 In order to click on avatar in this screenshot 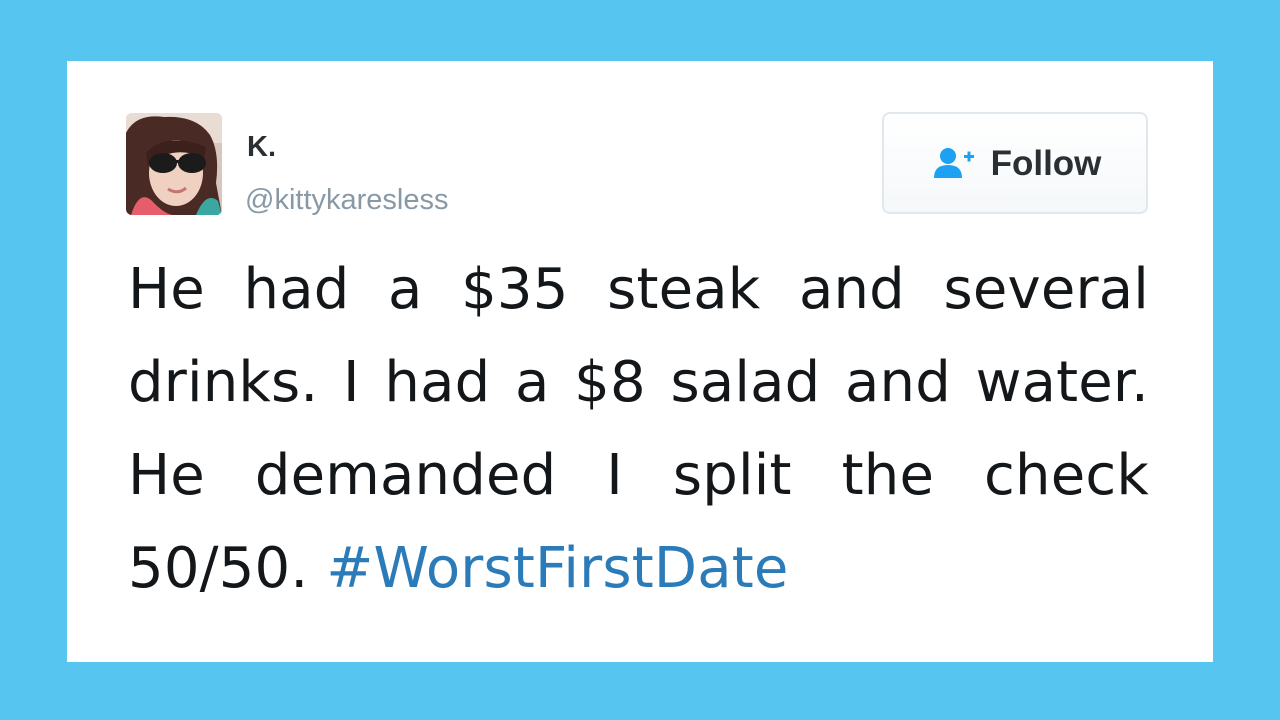, I will do `click(174, 164)`.